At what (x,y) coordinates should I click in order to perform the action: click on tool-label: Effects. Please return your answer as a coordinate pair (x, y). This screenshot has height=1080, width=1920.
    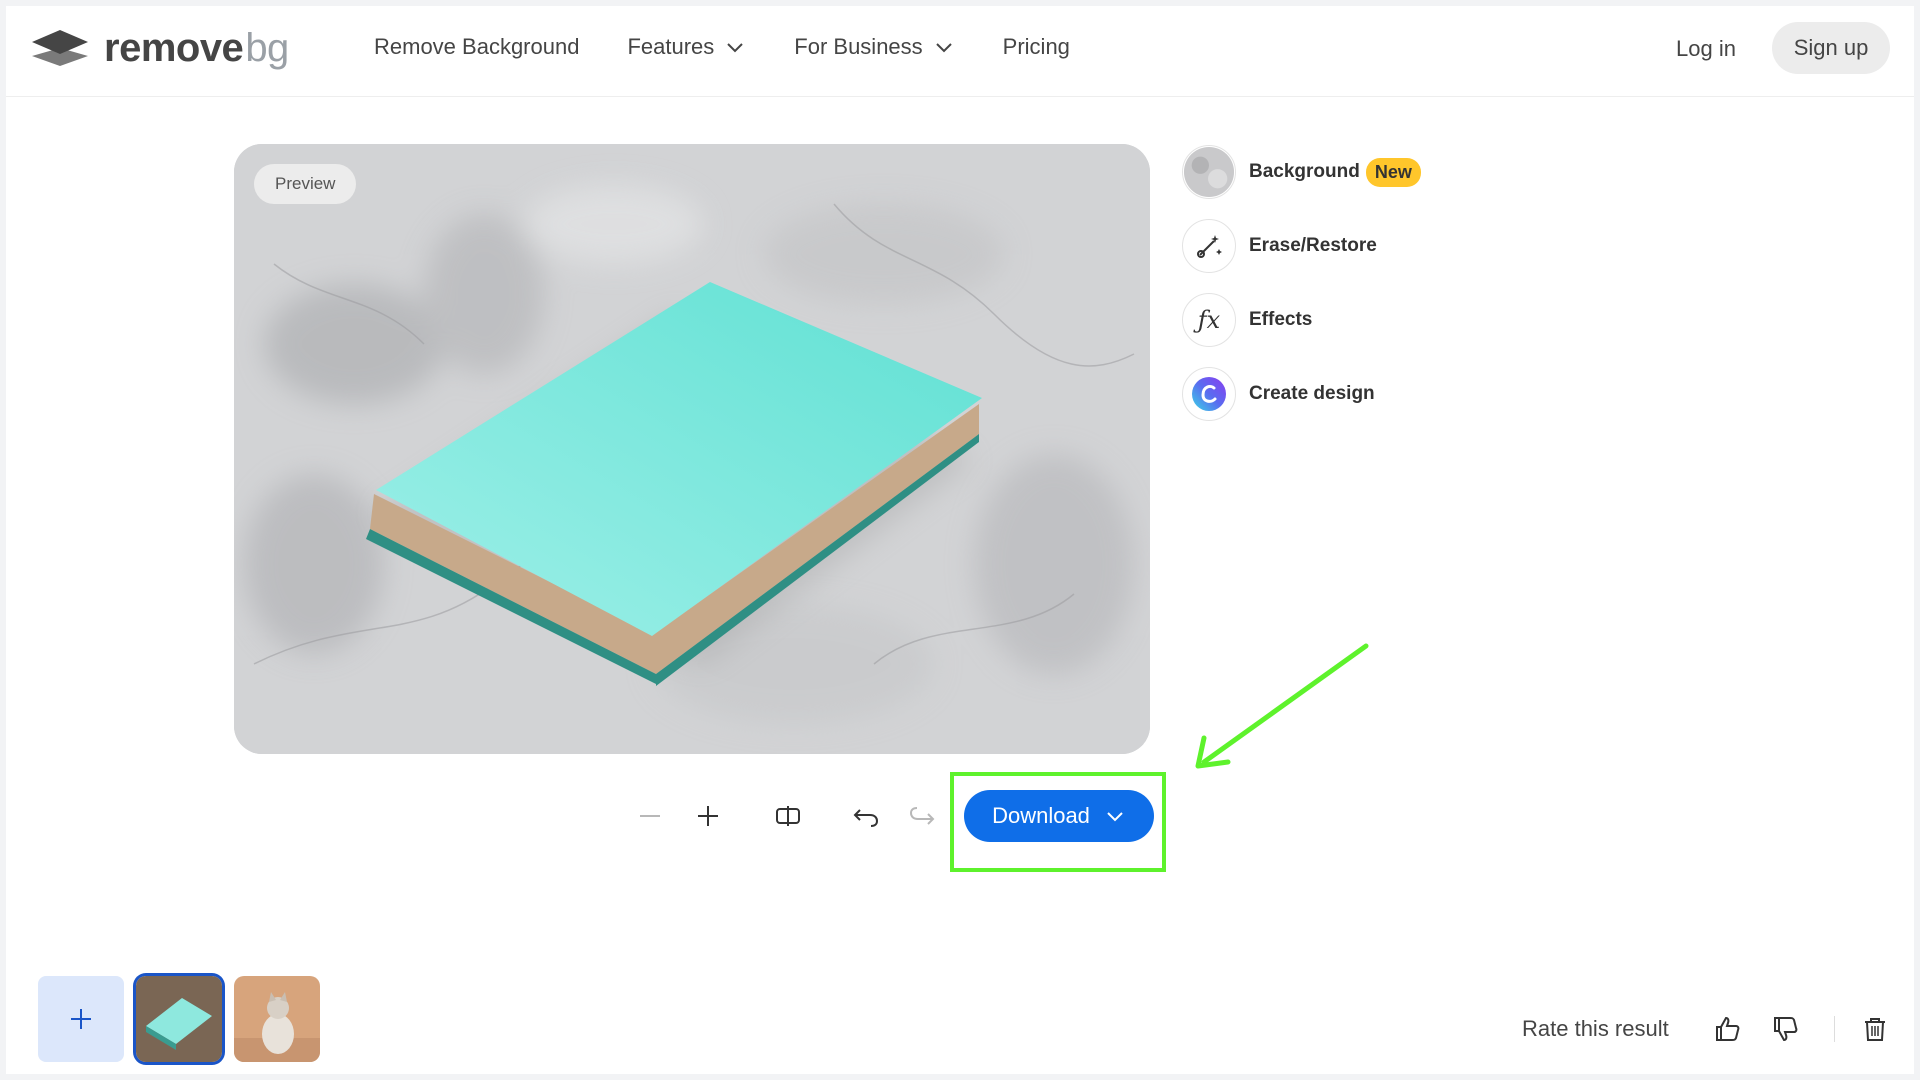
    Looking at the image, I should click on (1281, 319).